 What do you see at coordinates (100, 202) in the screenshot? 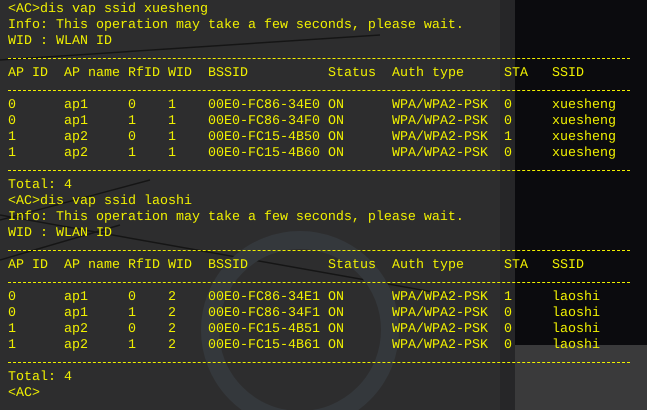
I see `command-line: <AC>dis vap ssid laoshi` at bounding box center [100, 202].